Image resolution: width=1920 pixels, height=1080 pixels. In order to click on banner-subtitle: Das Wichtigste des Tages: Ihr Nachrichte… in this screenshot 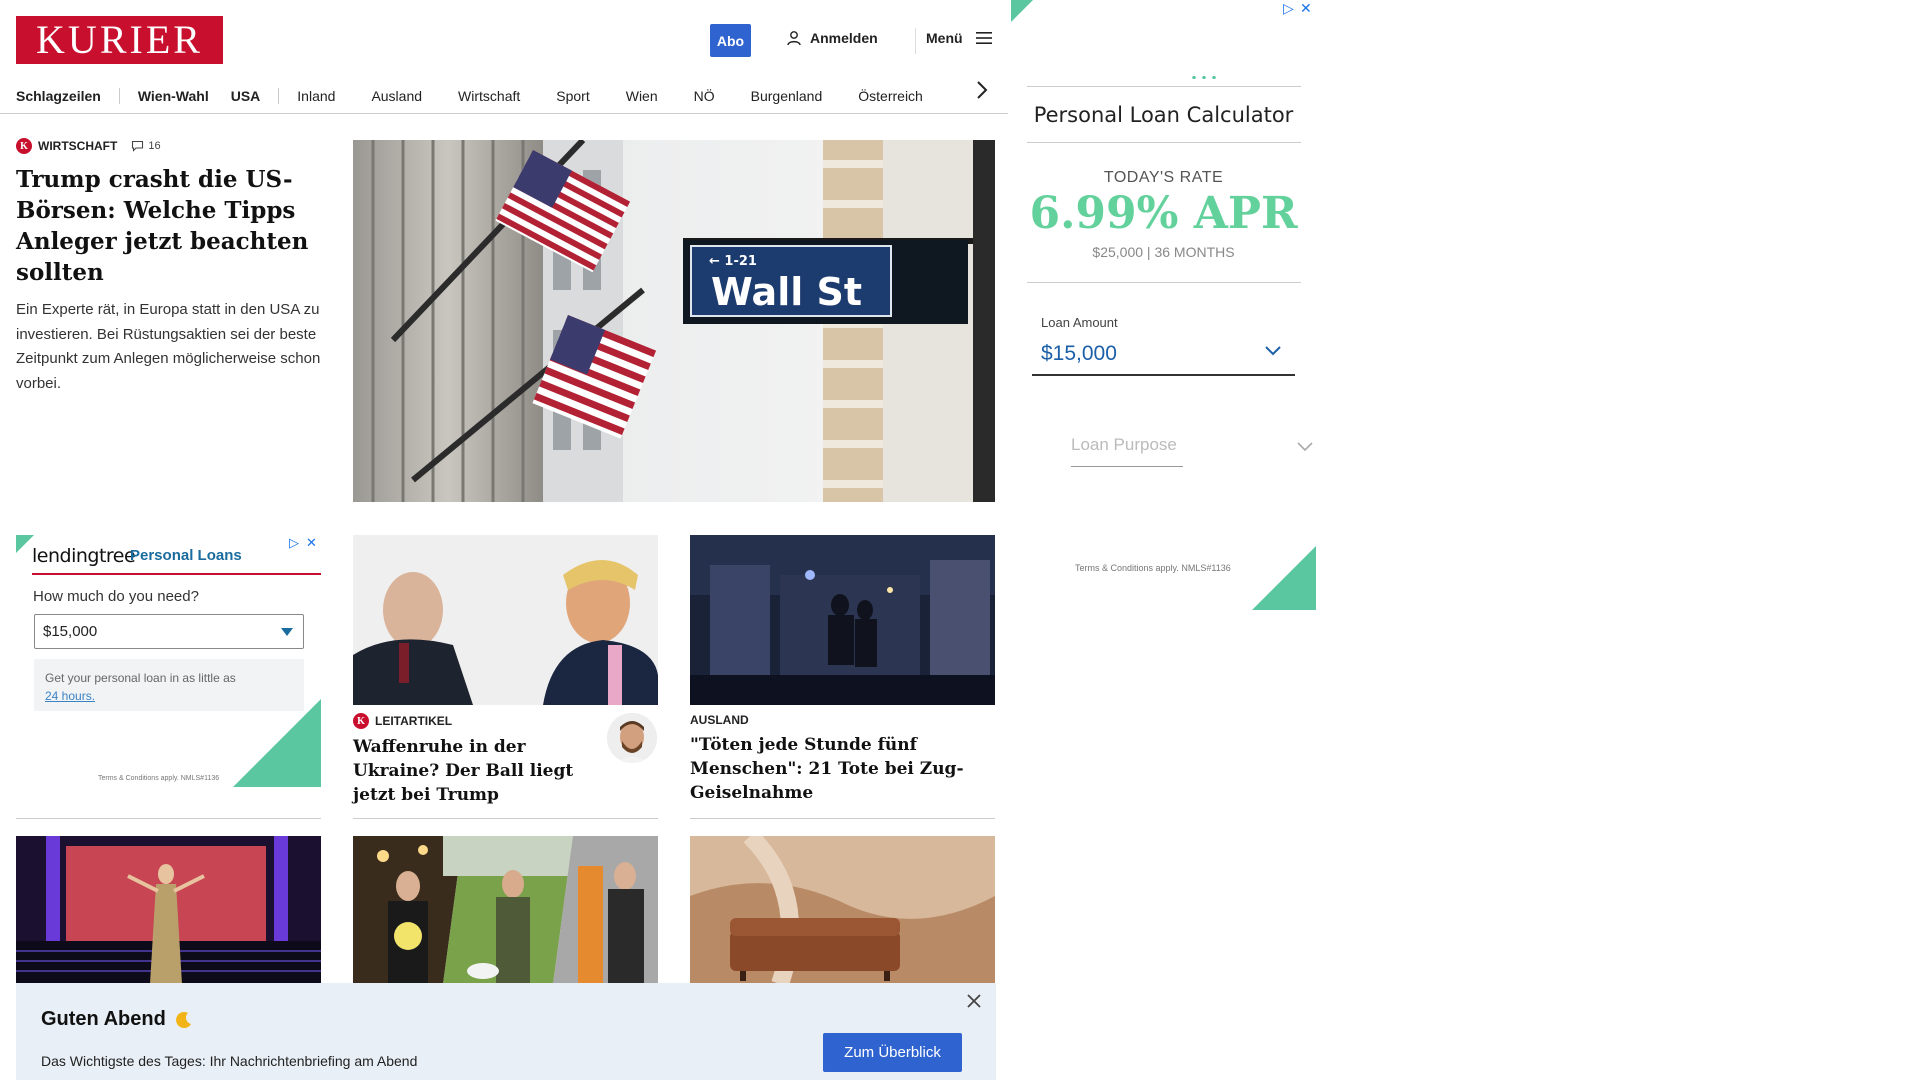, I will do `click(229, 1061)`.